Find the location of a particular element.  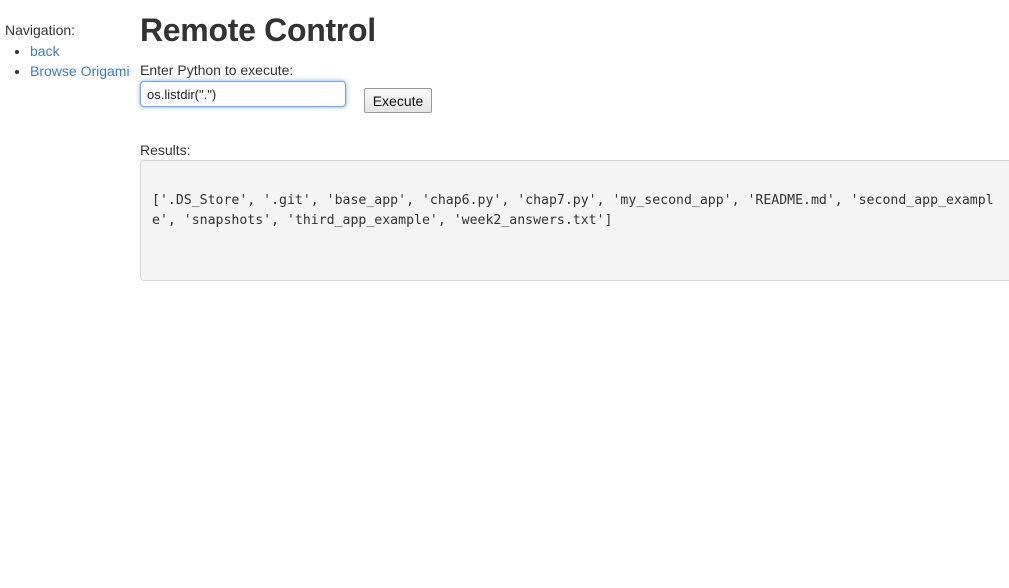

python-prompt-label: Enter Python to execute: is located at coordinates (217, 70).